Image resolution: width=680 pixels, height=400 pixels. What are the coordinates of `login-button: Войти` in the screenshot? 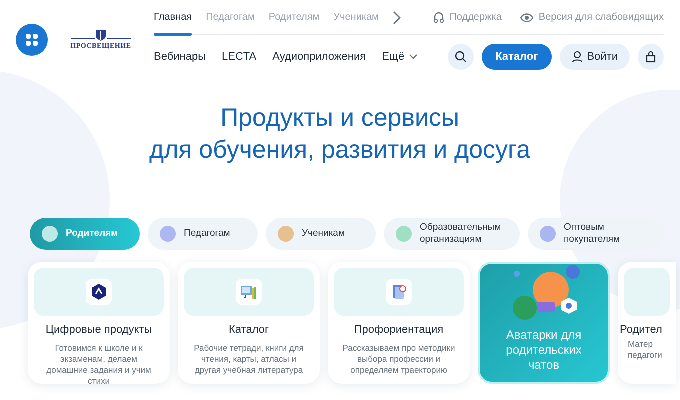 It's located at (595, 57).